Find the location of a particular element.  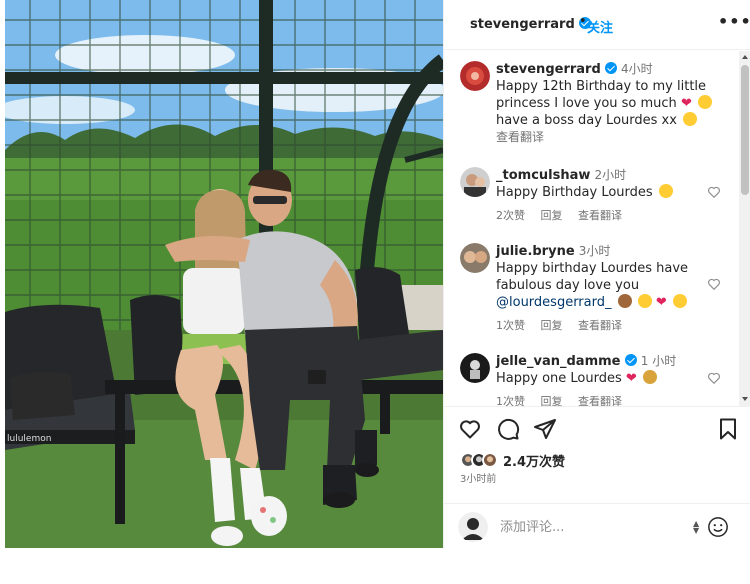

comment-username: _tomculshaw is located at coordinates (543, 175).